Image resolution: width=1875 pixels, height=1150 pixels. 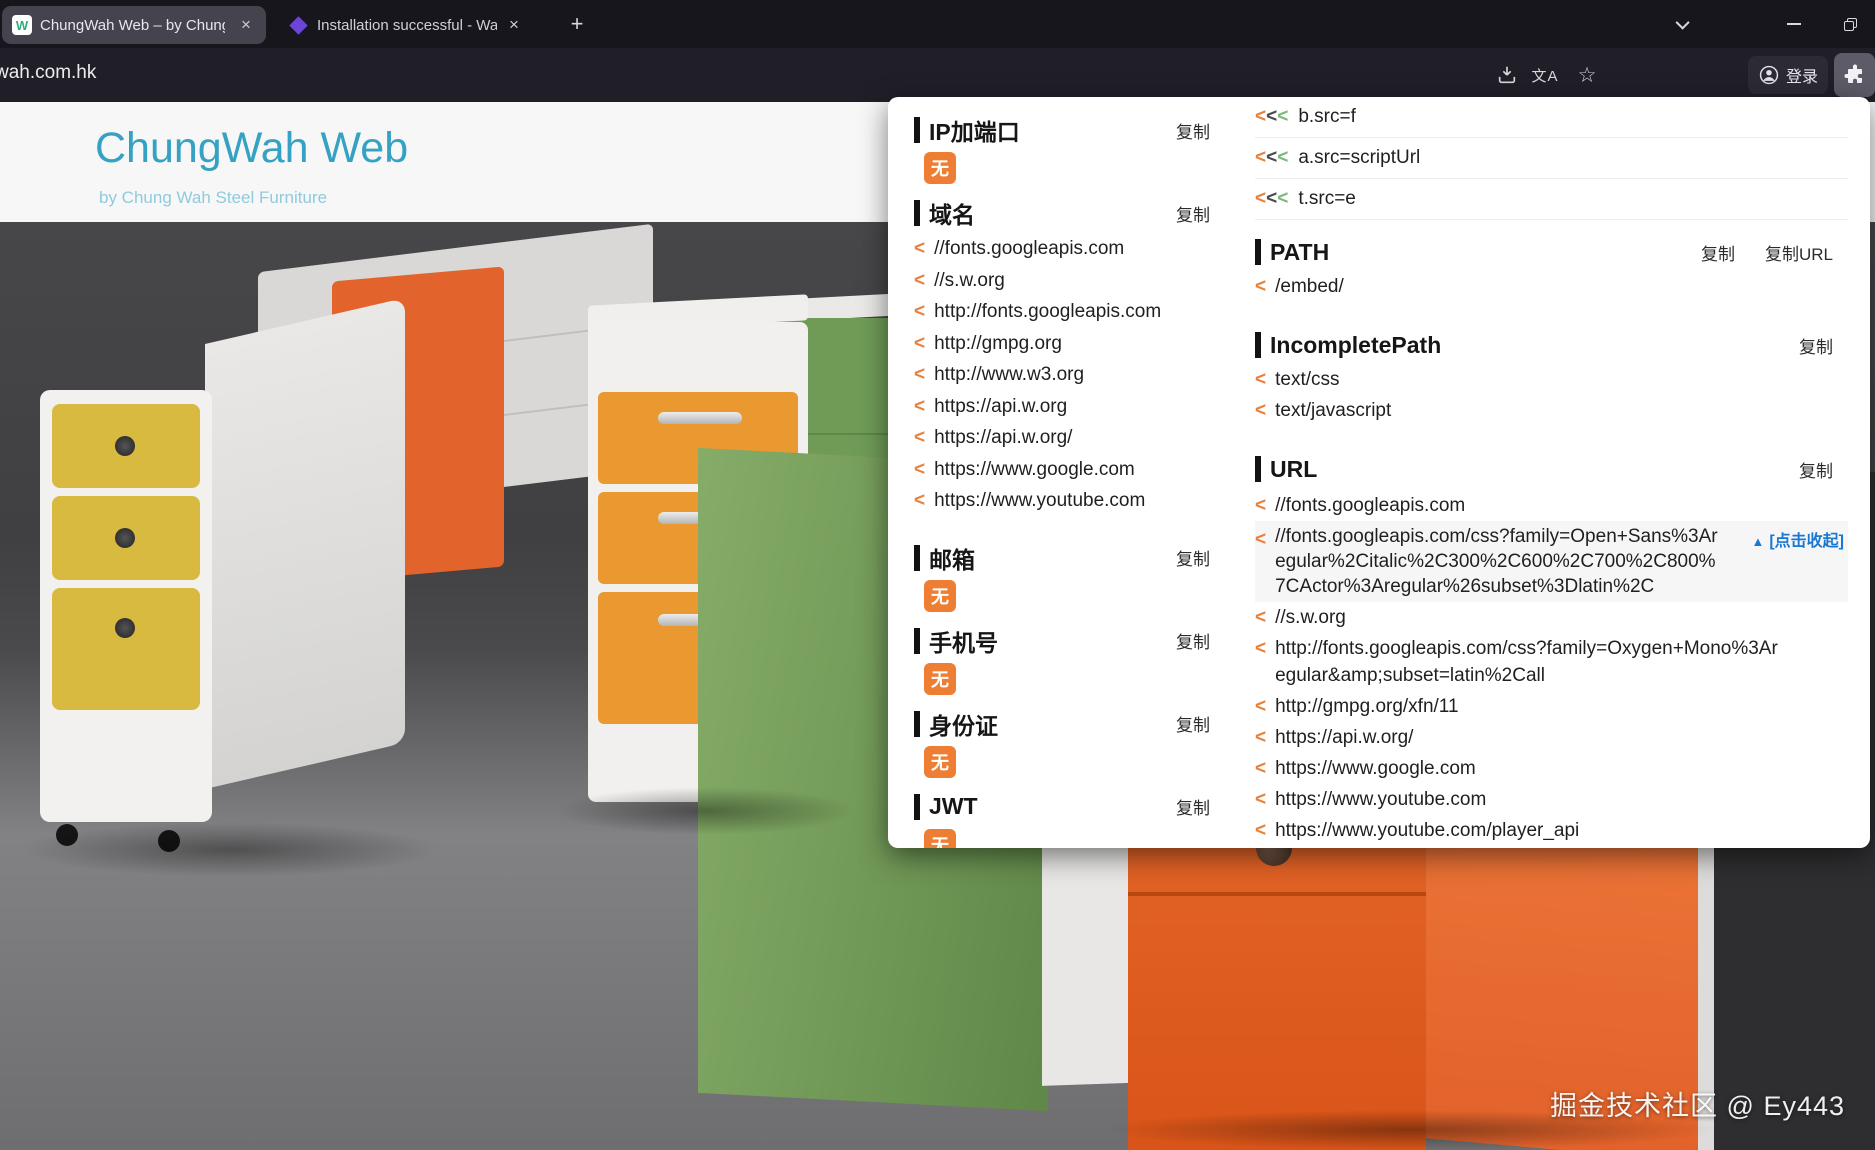 What do you see at coordinates (1062, 344) in the screenshot?
I see `list-item: < http://gmpg.org` at bounding box center [1062, 344].